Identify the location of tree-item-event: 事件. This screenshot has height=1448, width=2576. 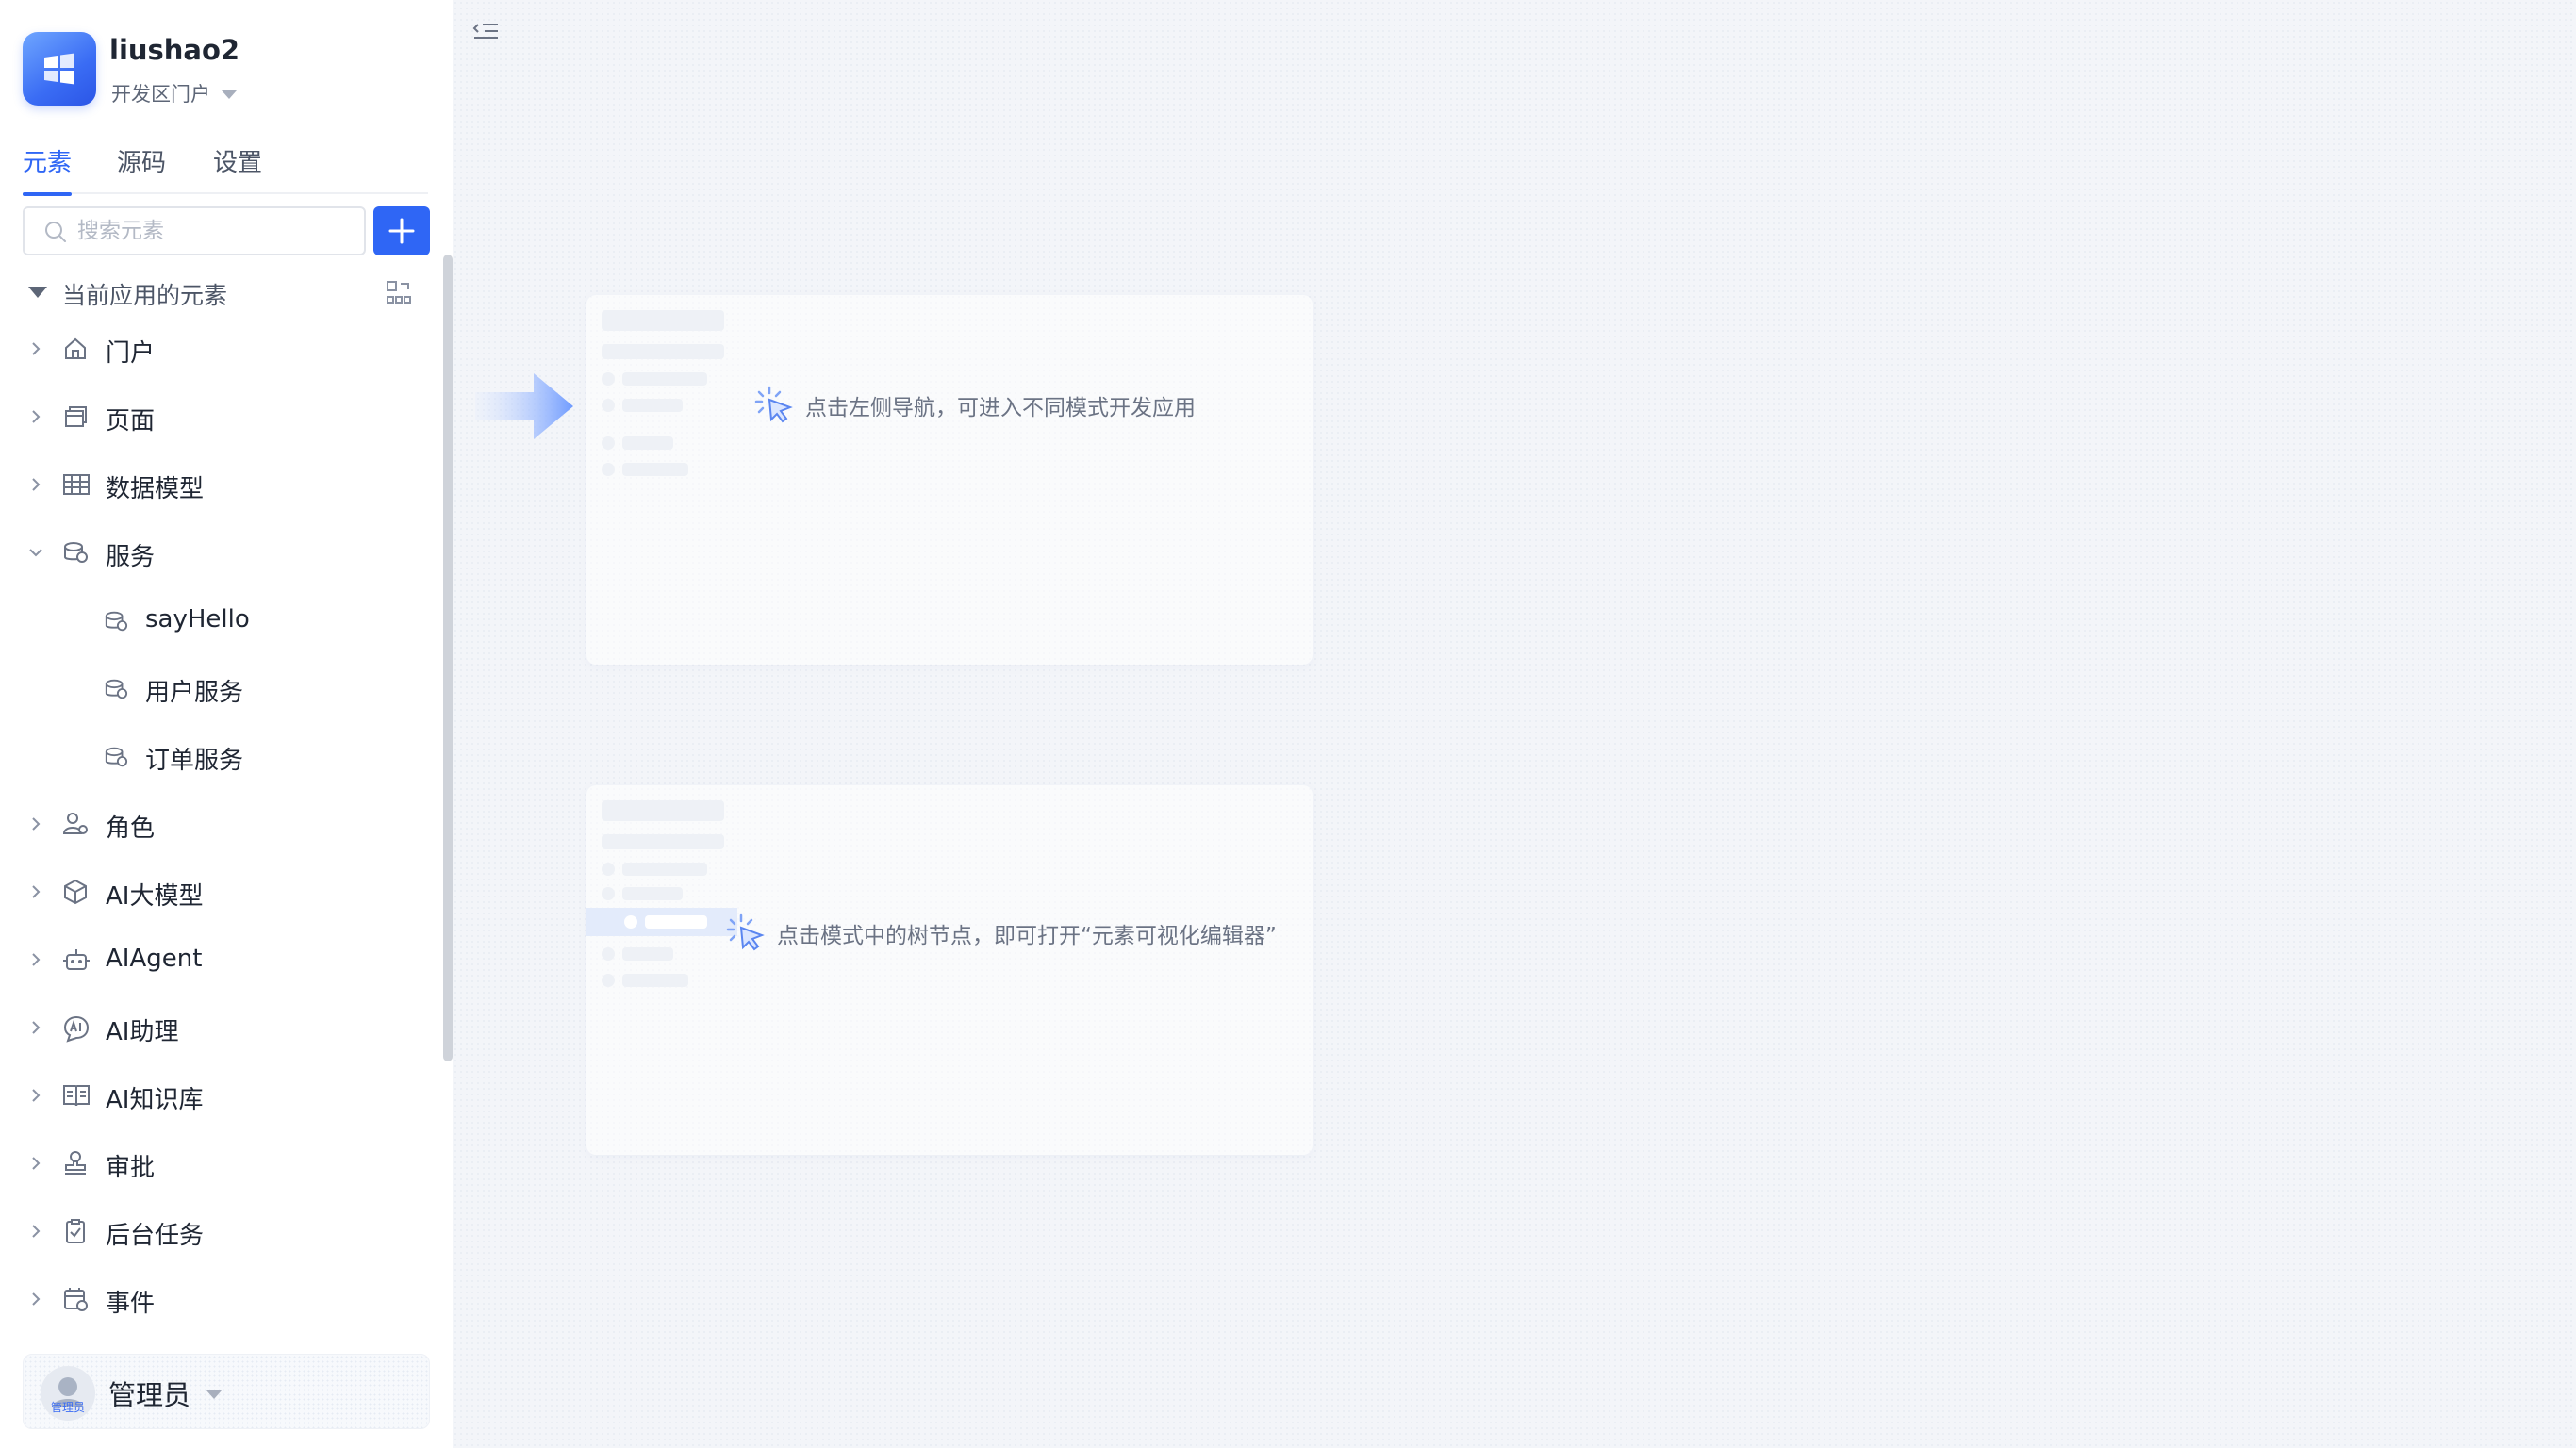
(221, 1299).